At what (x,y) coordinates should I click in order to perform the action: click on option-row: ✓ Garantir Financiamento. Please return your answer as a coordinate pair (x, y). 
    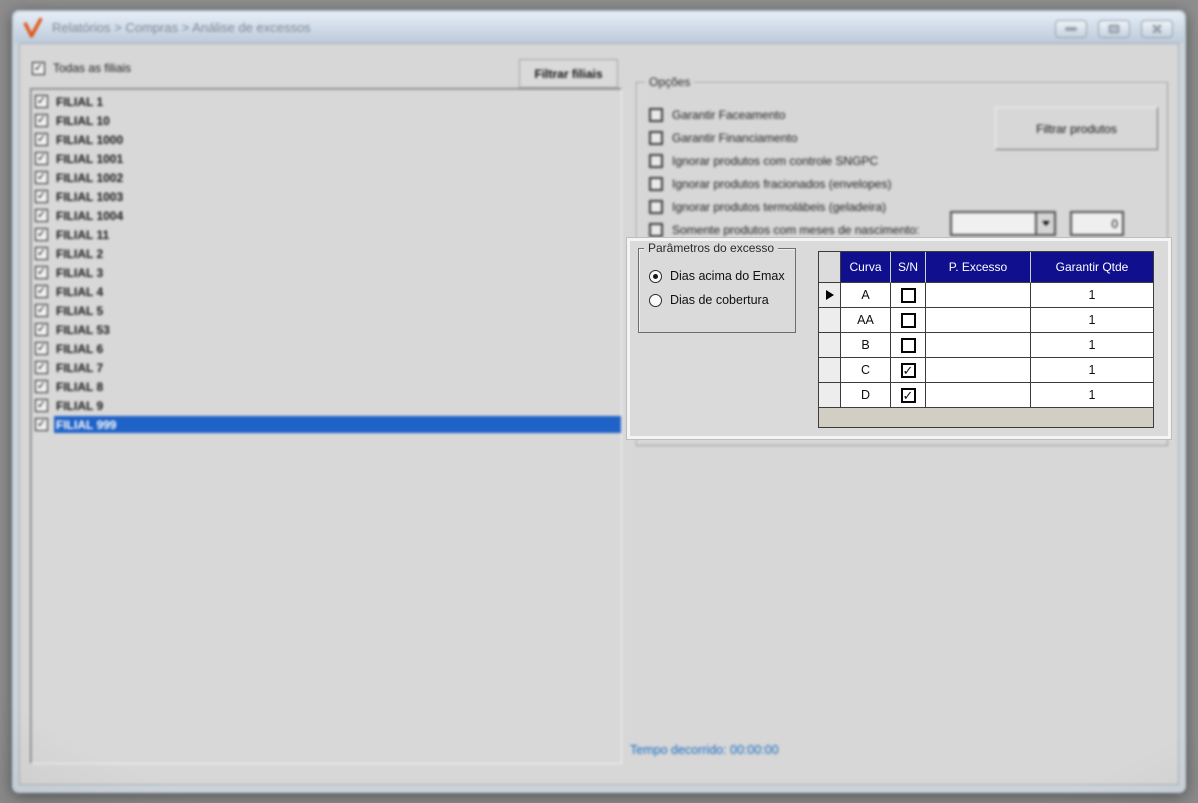
    Looking at the image, I should click on (784, 138).